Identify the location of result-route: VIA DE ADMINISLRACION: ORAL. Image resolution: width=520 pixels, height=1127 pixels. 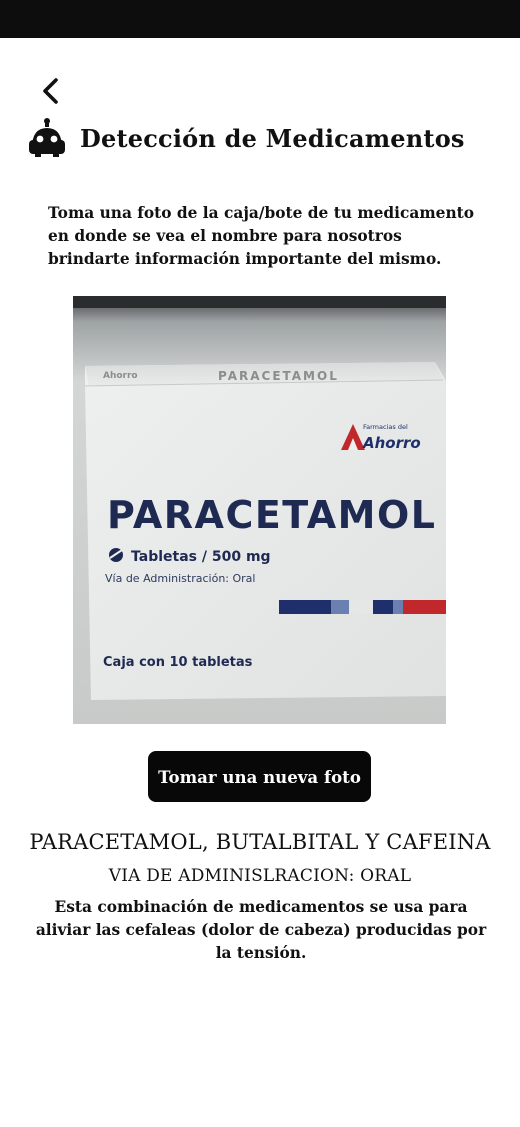
(260, 876).